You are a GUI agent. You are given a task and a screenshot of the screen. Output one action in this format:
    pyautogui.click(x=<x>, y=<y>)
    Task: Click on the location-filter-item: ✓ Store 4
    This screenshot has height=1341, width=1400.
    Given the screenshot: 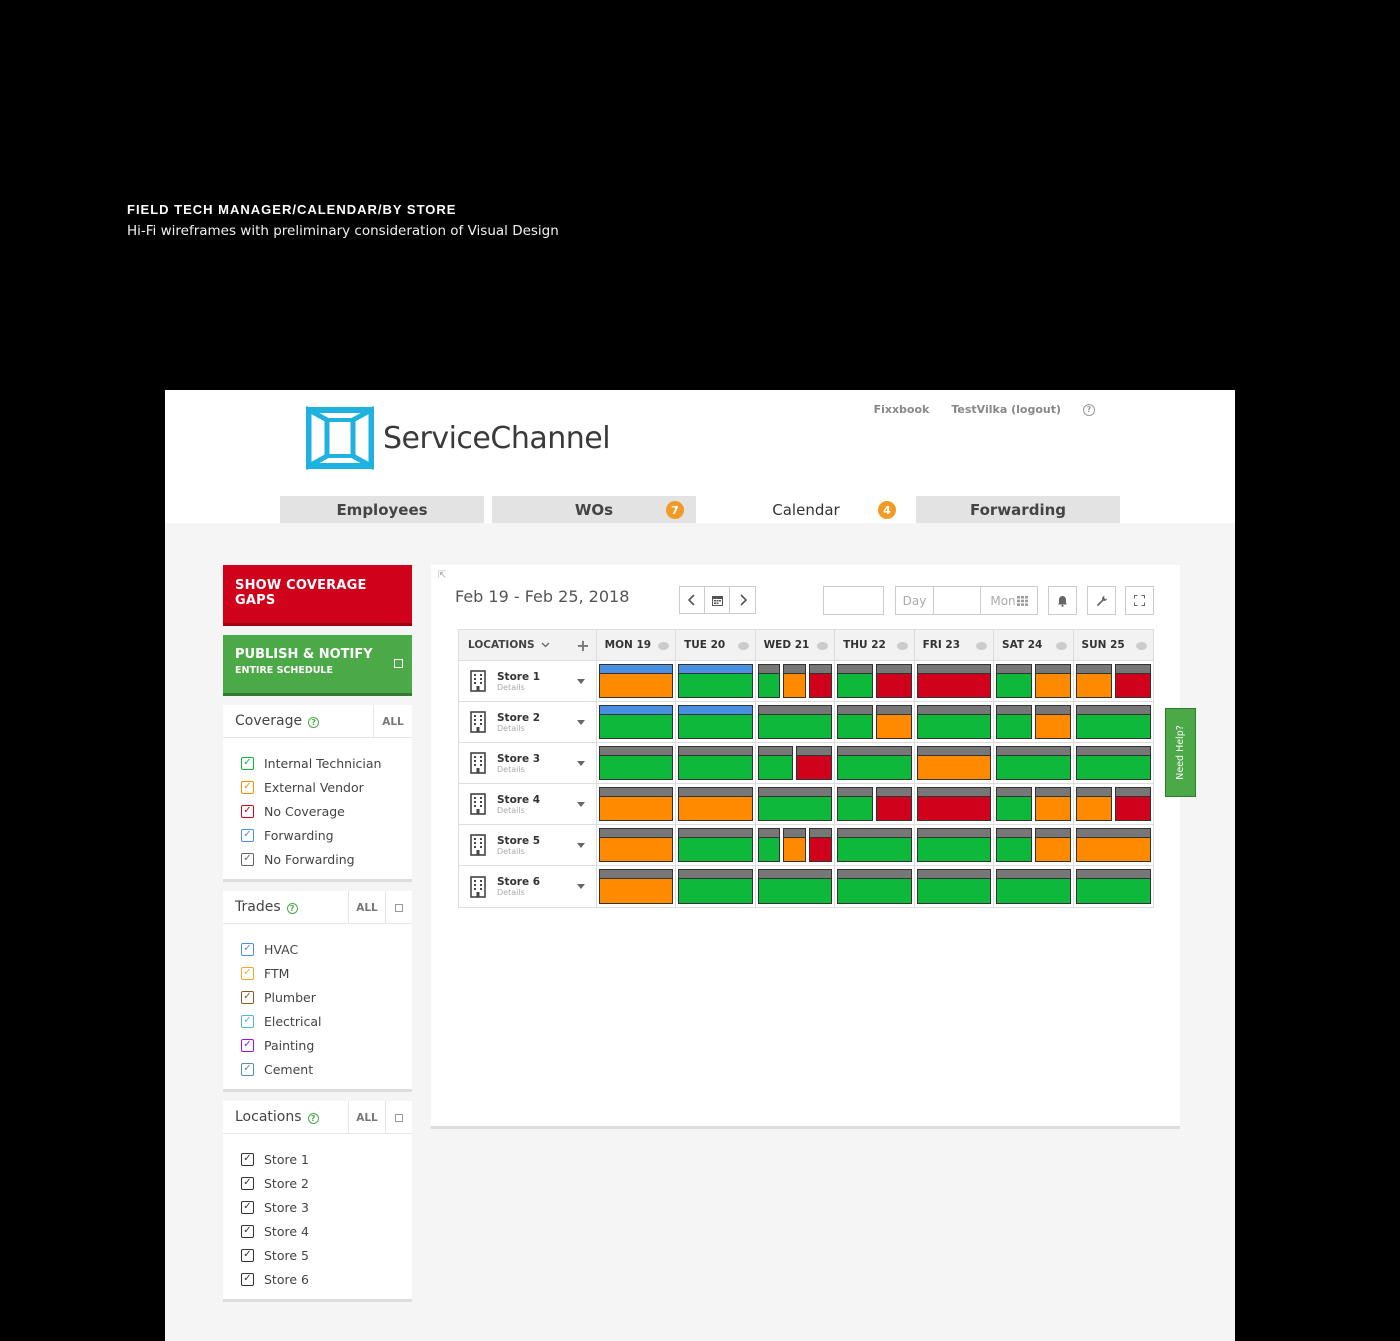 What is the action you would take?
    pyautogui.click(x=326, y=1231)
    